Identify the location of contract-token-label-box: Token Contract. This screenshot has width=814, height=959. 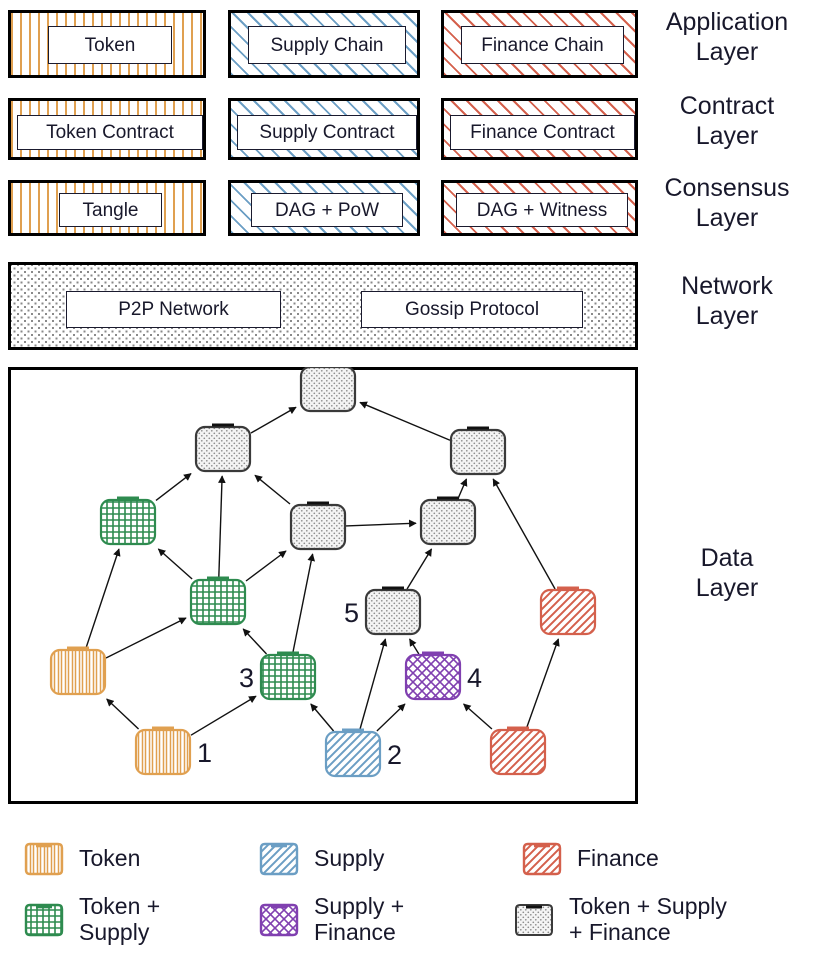
(110, 132).